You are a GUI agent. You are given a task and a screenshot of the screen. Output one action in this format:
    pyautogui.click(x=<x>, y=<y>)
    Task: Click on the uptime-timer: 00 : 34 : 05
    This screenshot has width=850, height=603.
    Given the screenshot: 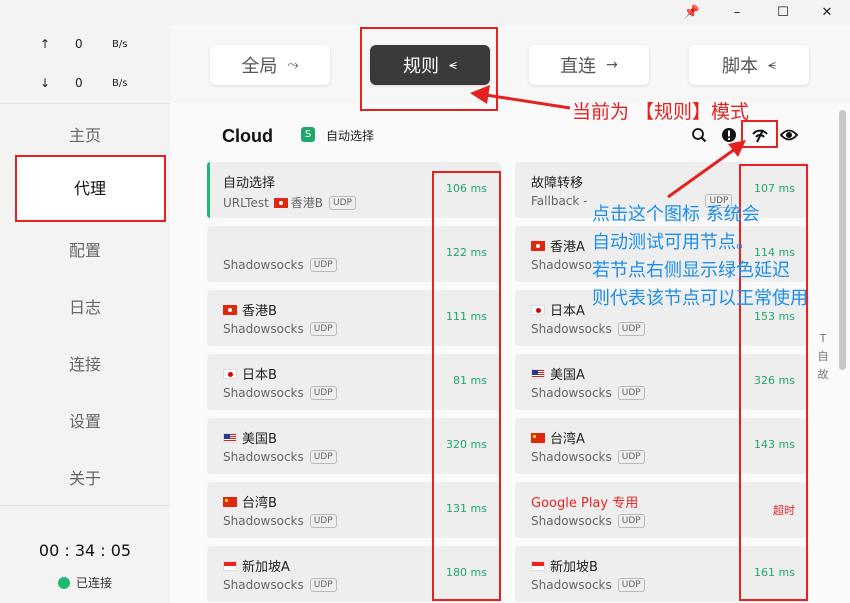 What is the action you would take?
    pyautogui.click(x=85, y=550)
    